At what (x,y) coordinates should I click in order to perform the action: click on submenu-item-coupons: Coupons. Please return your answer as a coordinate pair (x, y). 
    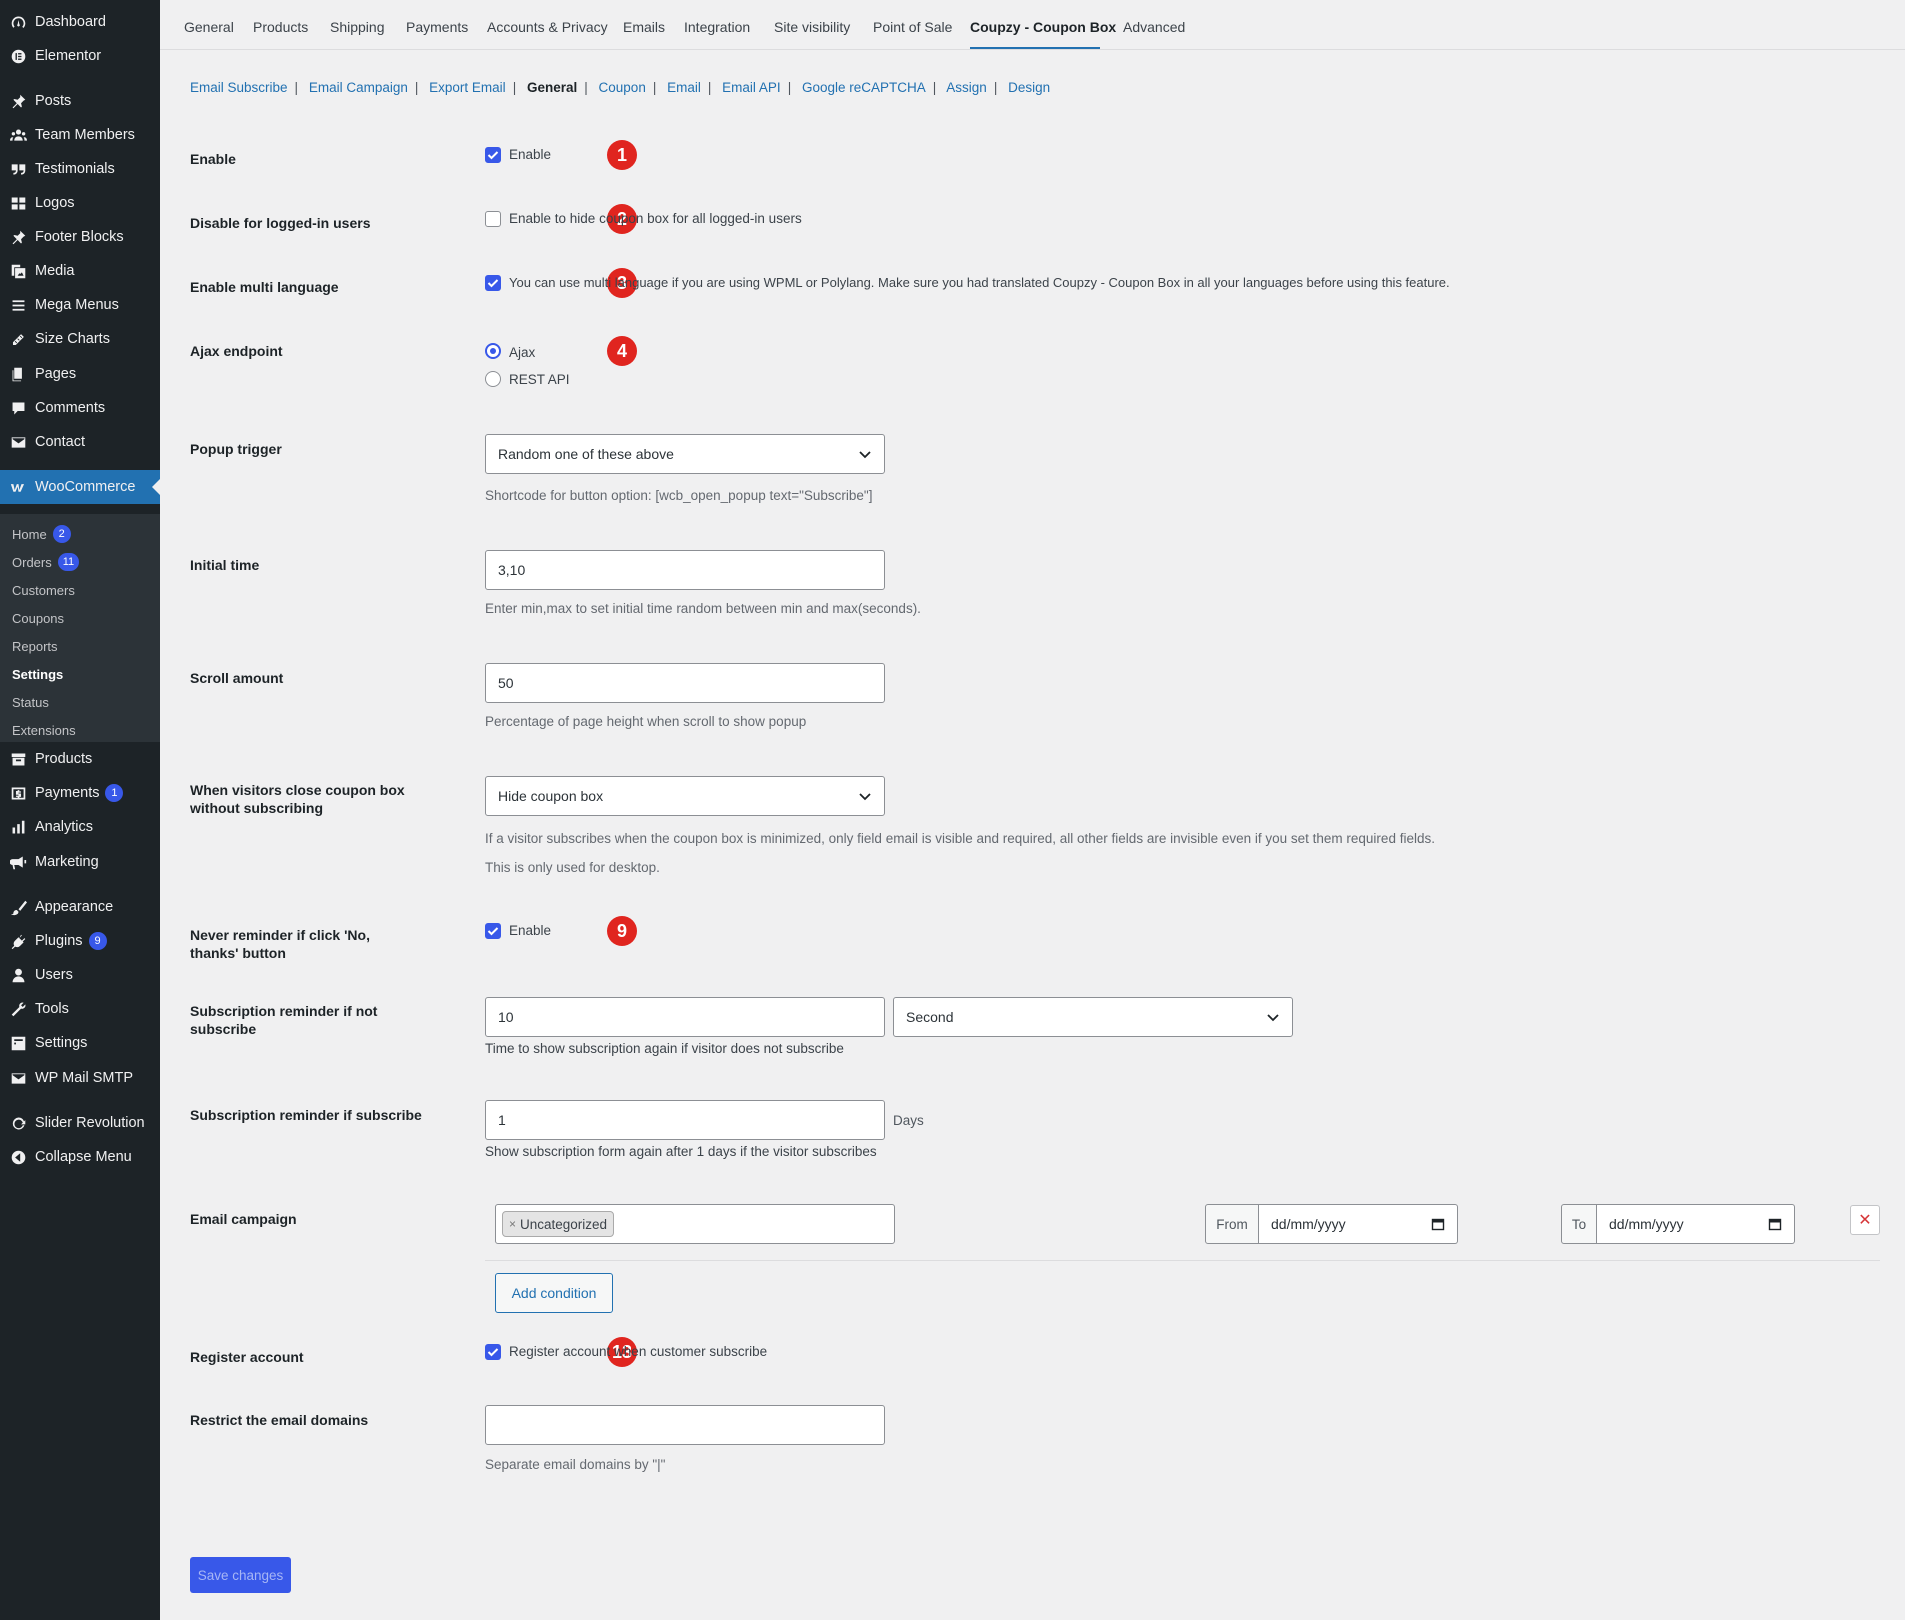
    Looking at the image, I should click on (38, 618).